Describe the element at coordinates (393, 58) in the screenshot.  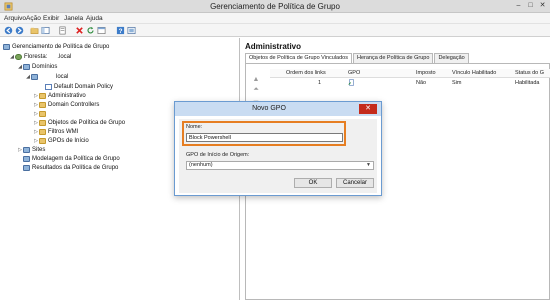
I see `tab-inheritance: Herança de Política de Grupo` at that location.